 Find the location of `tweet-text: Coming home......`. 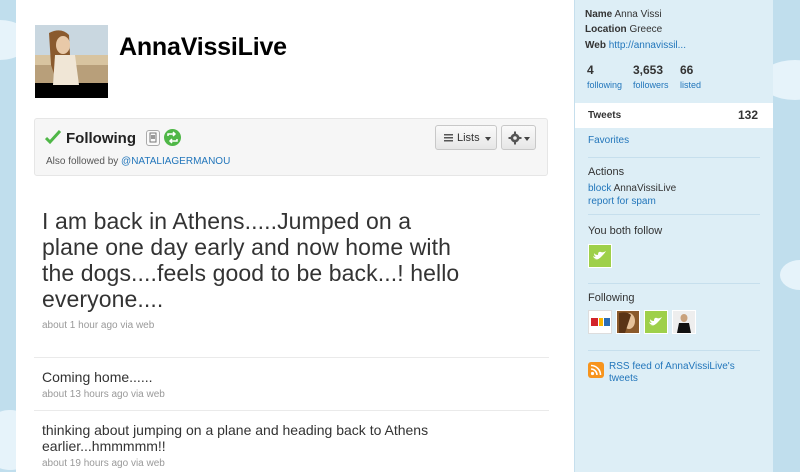

tweet-text: Coming home...... is located at coordinates (97, 377).